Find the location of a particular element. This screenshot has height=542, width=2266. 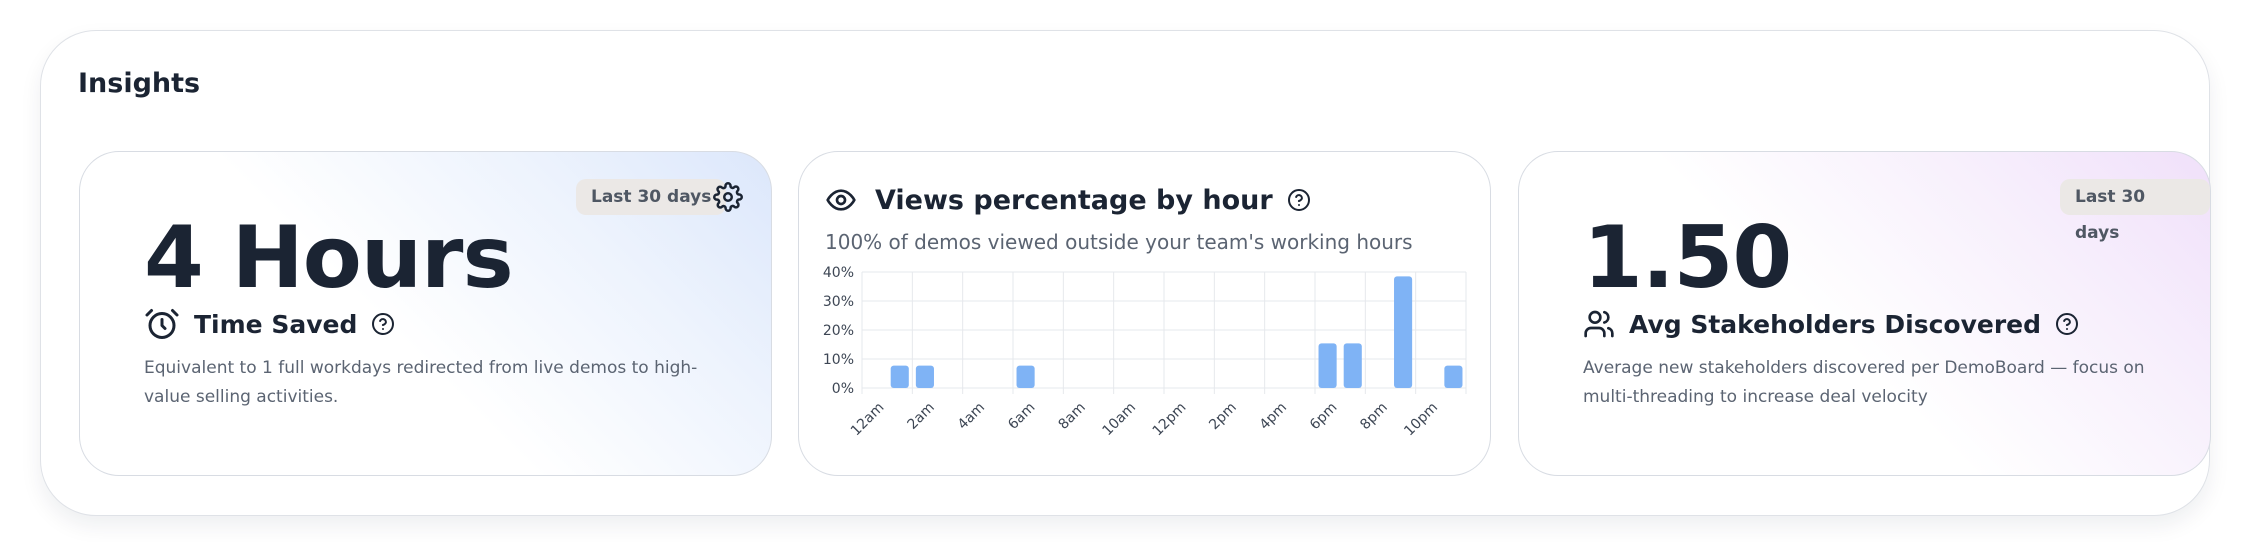

bar-7pm is located at coordinates (1352, 365).